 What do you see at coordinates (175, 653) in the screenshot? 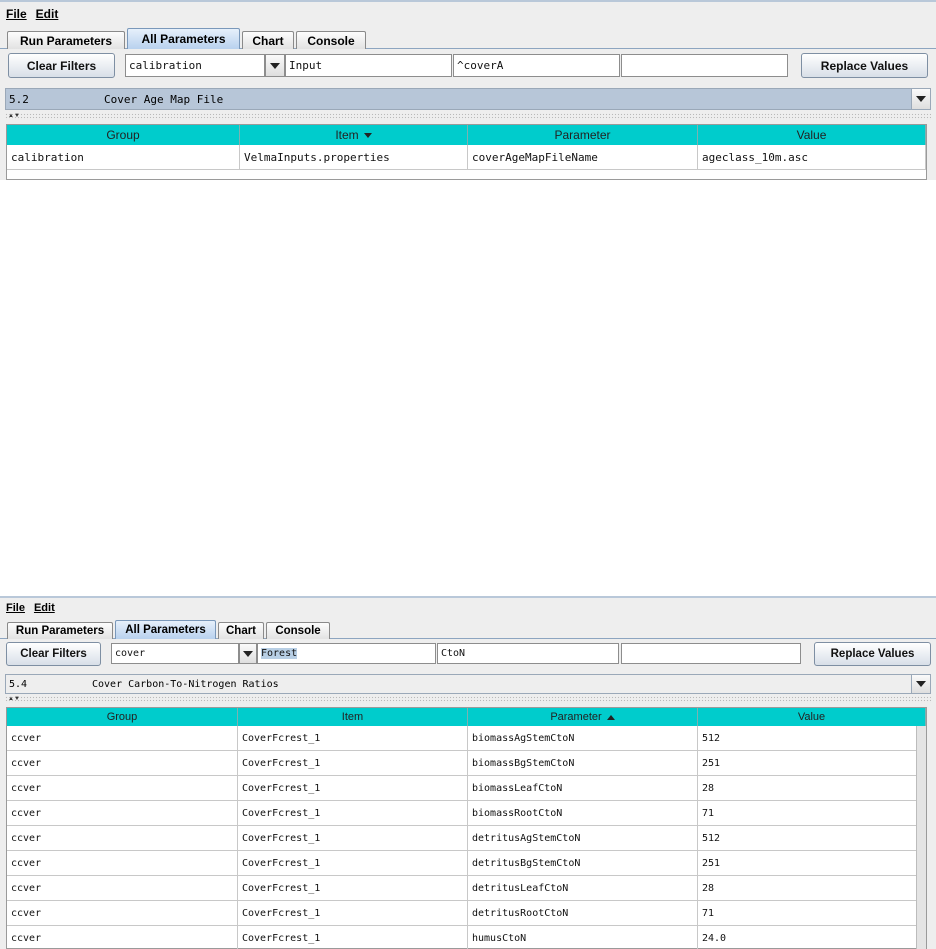
I see `group-filter-combo: cover` at bounding box center [175, 653].